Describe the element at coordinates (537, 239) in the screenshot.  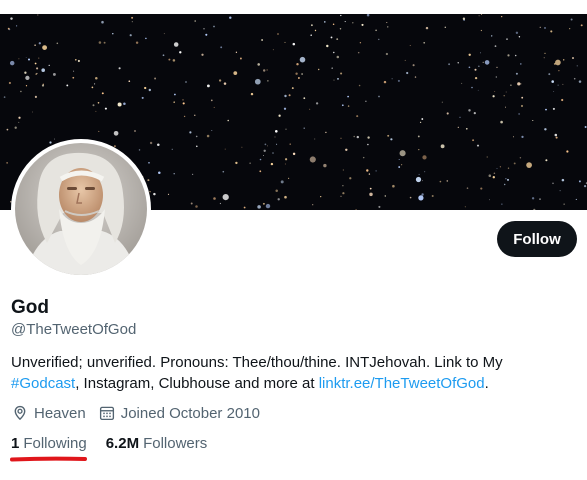
I see `follow-button: Follow` at that location.